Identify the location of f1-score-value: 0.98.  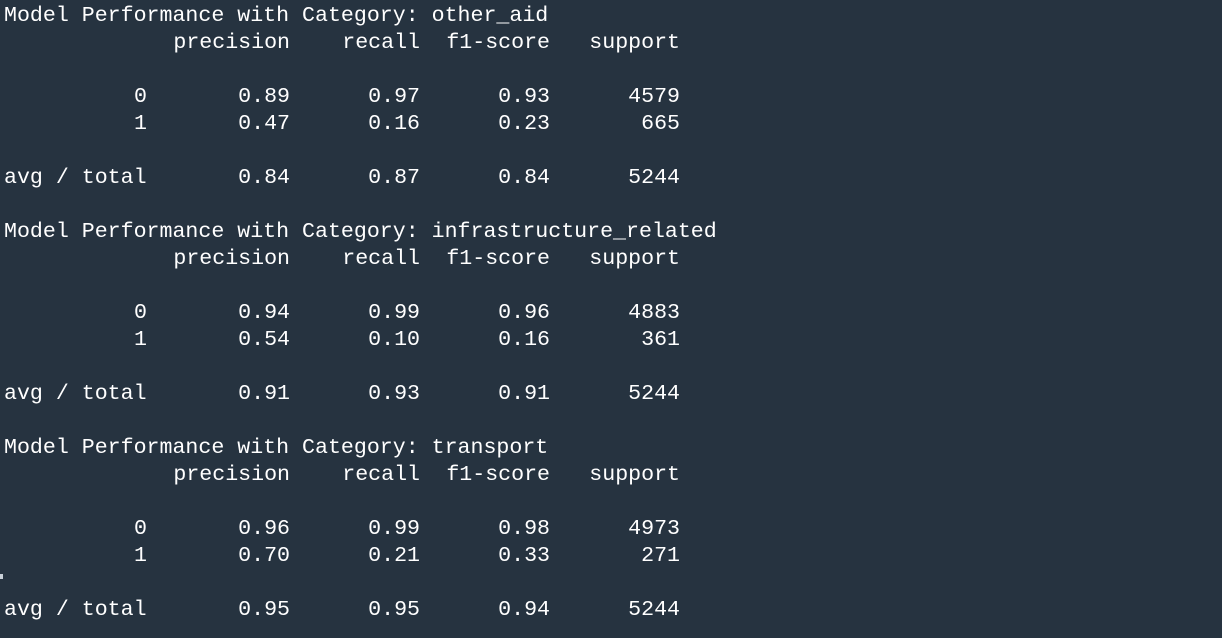
(524, 529).